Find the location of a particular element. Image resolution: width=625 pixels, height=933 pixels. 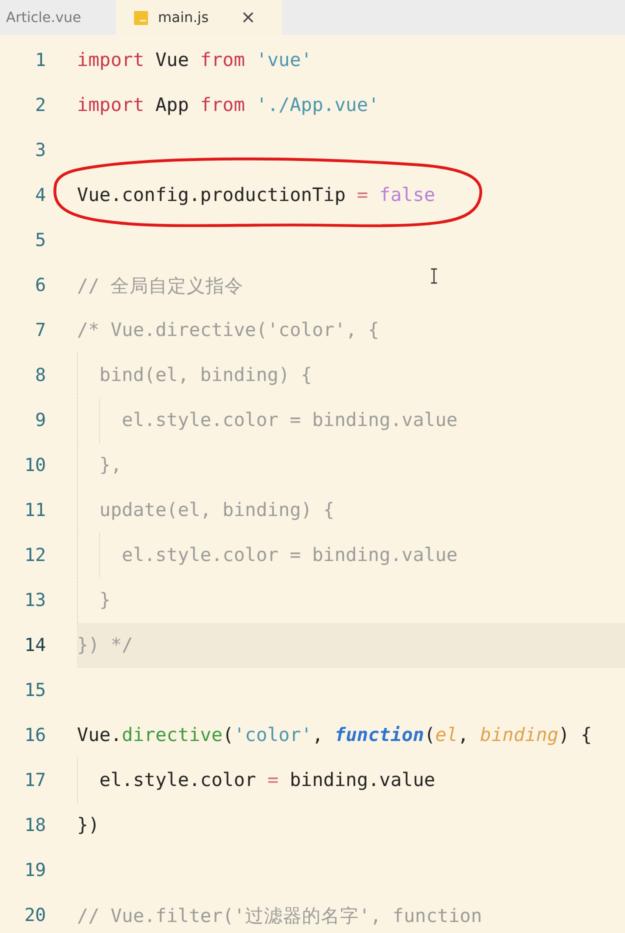

line-number: 18 is located at coordinates (34, 825).